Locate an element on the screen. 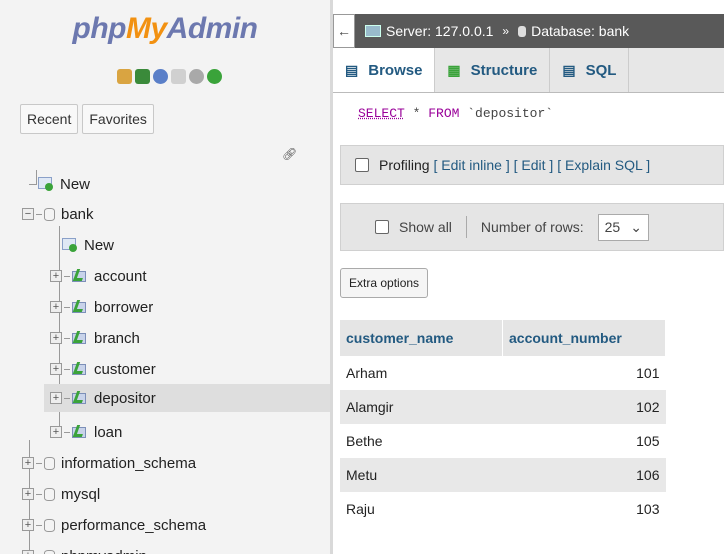 This screenshot has height=554, width=724. sql-keyword-select: SELECT is located at coordinates (381, 113).